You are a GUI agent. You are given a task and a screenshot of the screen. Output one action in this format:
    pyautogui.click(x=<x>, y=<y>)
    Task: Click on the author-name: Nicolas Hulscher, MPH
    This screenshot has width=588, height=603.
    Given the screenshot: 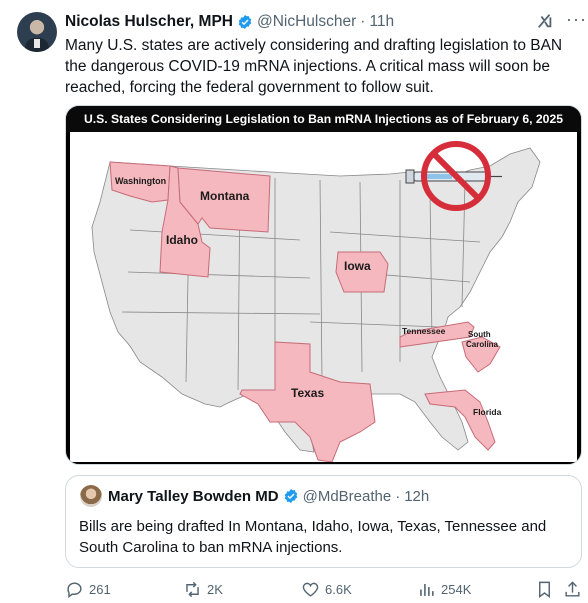 What is the action you would take?
    pyautogui.click(x=149, y=22)
    